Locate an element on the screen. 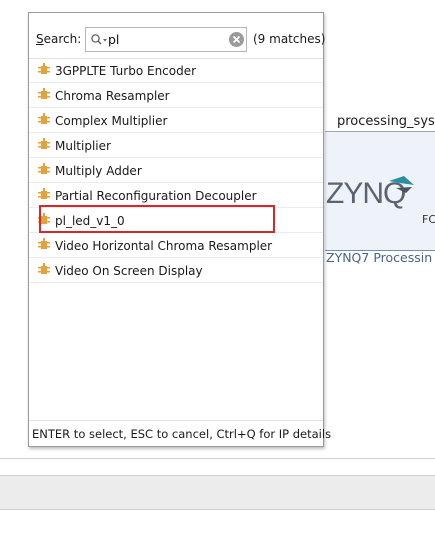  search-label: Search: is located at coordinates (59, 39).